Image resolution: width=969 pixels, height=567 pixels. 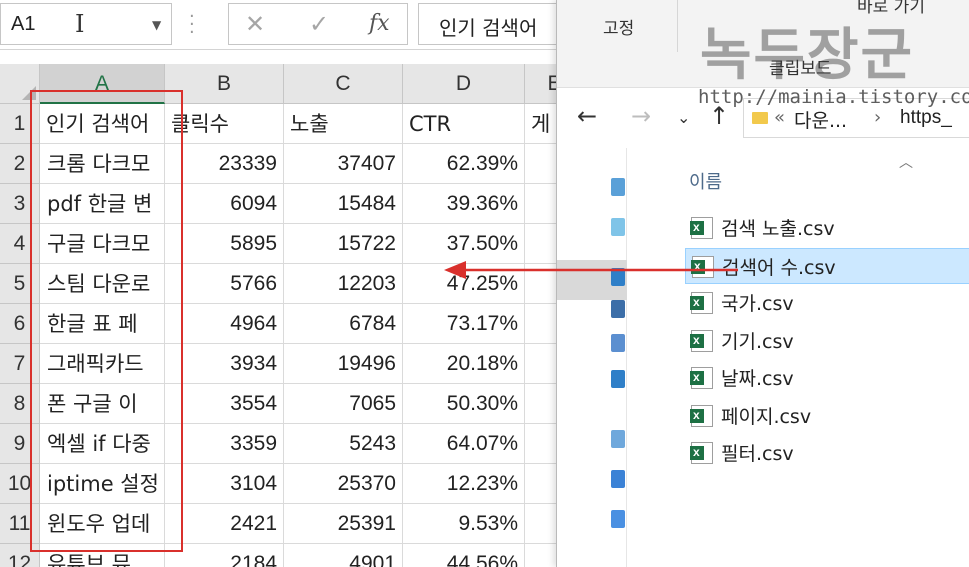 What do you see at coordinates (20, 444) in the screenshot?
I see `row-header-9: 9` at bounding box center [20, 444].